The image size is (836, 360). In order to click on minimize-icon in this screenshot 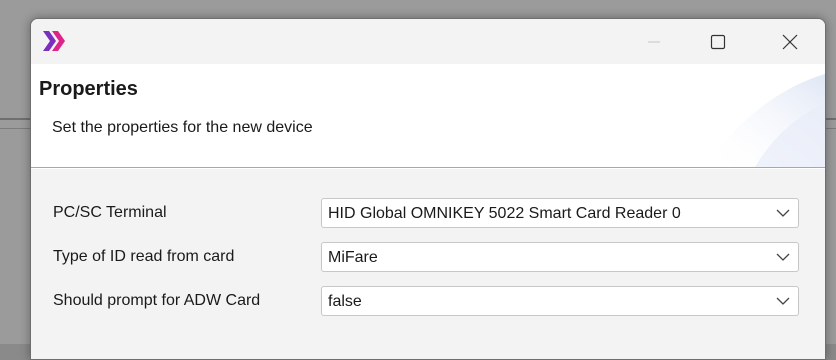, I will do `click(654, 41)`.